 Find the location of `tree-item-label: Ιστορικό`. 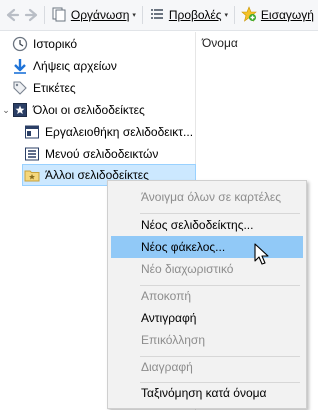

tree-item-label: Ιστορικό is located at coordinates (55, 44).